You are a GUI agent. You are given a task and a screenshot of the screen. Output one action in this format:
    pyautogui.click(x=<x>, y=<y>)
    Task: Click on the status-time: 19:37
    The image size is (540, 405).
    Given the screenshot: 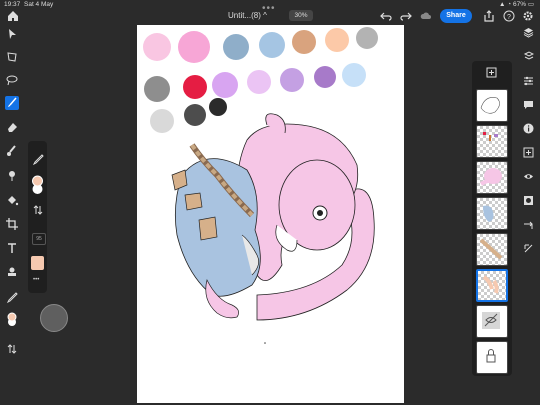 What is the action you would take?
    pyautogui.click(x=12, y=4)
    